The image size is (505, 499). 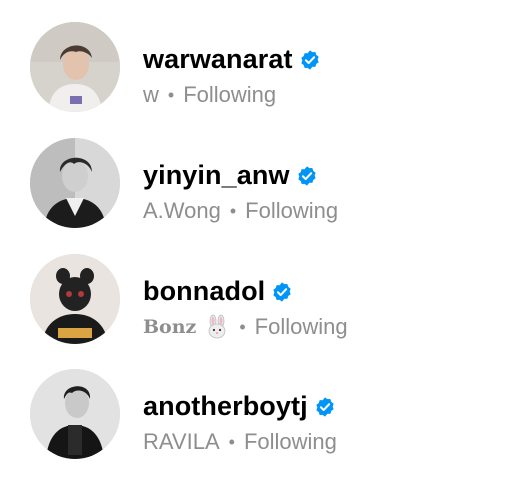 I want to click on username: yinyin_anw, so click(x=216, y=175).